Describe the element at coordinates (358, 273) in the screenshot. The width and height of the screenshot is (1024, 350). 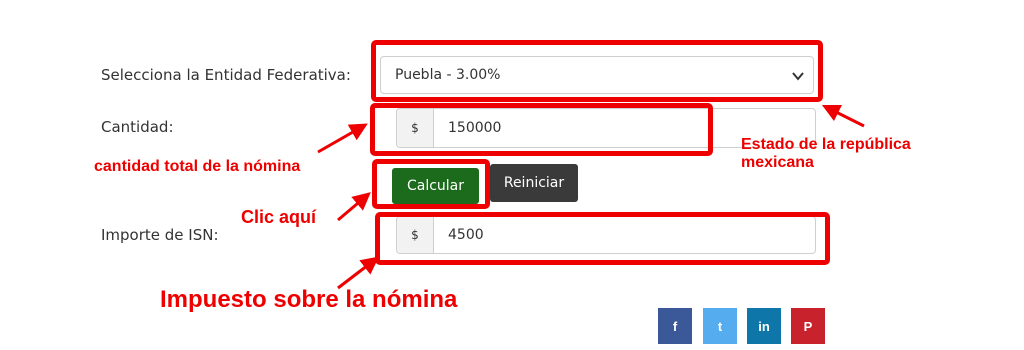
I see `arrow-to-isn` at that location.